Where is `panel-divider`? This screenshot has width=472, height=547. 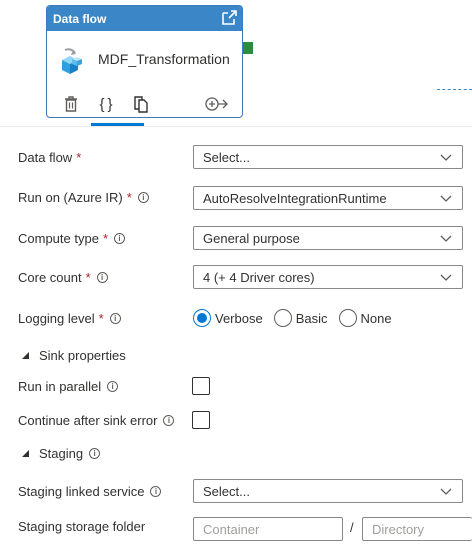 panel-divider is located at coordinates (236, 126).